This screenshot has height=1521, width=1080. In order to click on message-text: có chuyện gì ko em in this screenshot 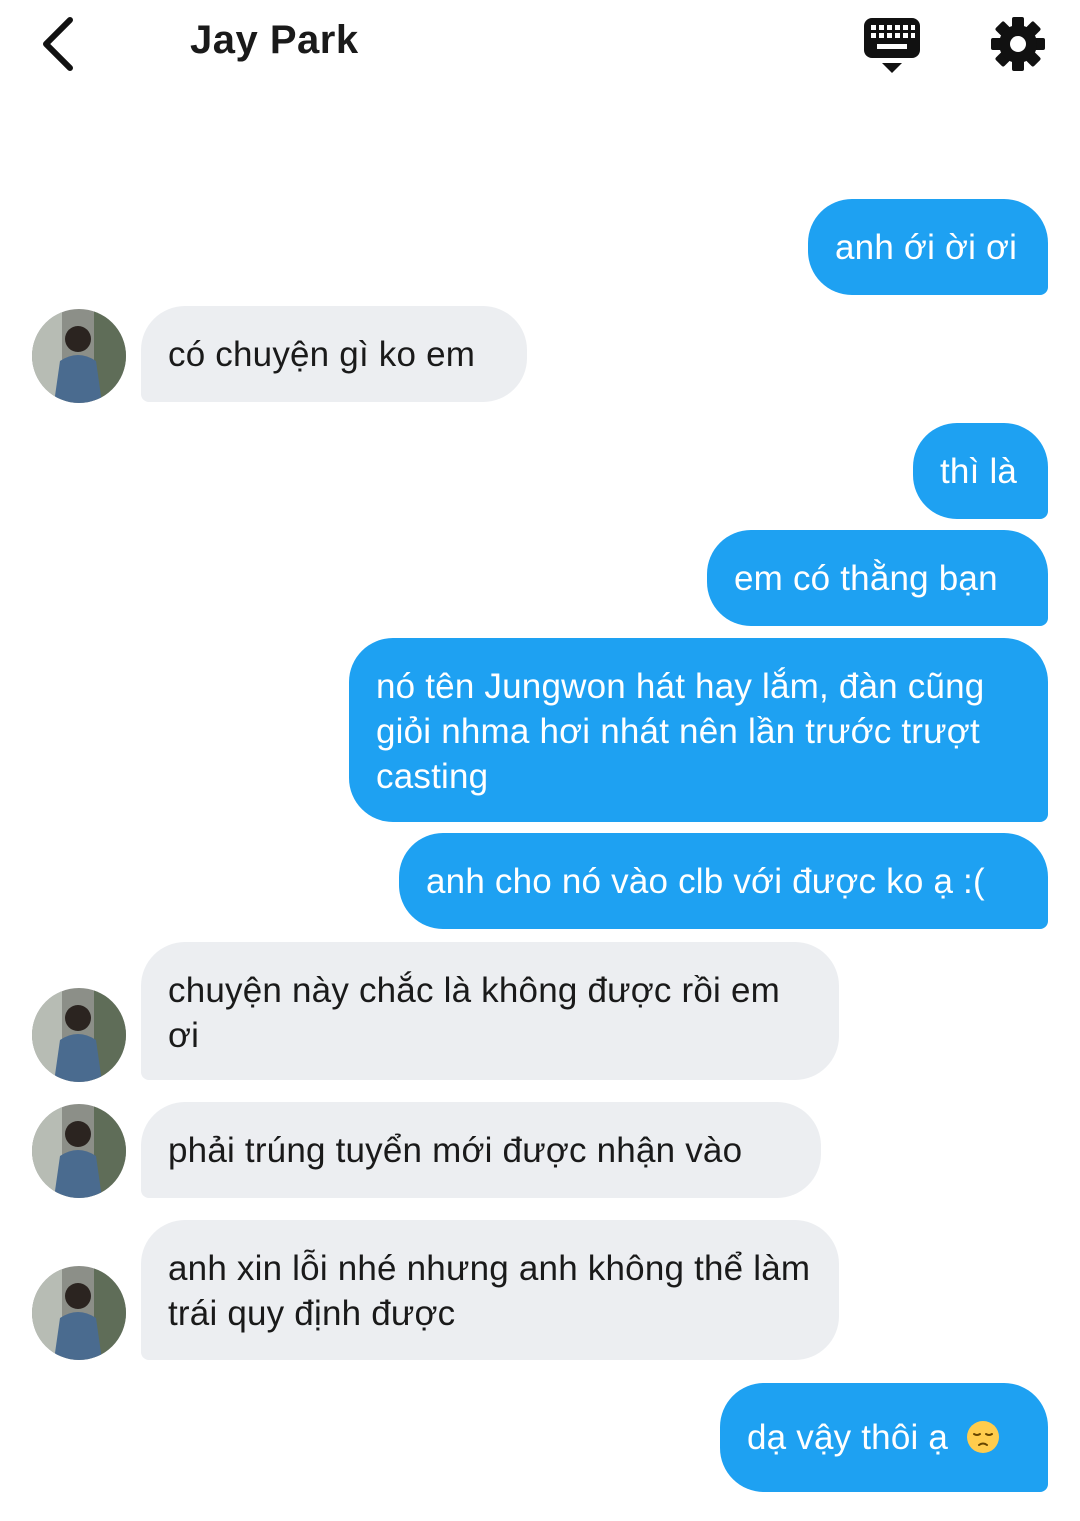, I will do `click(322, 354)`.